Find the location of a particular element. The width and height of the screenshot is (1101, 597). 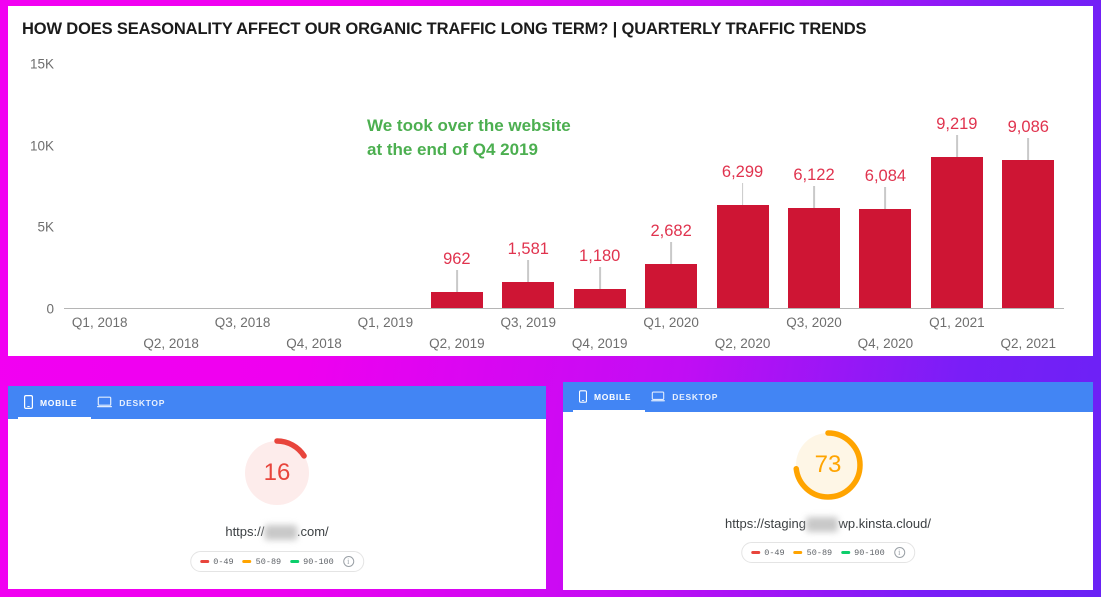

x-axis-tick: Q3, 2020 is located at coordinates (814, 322).